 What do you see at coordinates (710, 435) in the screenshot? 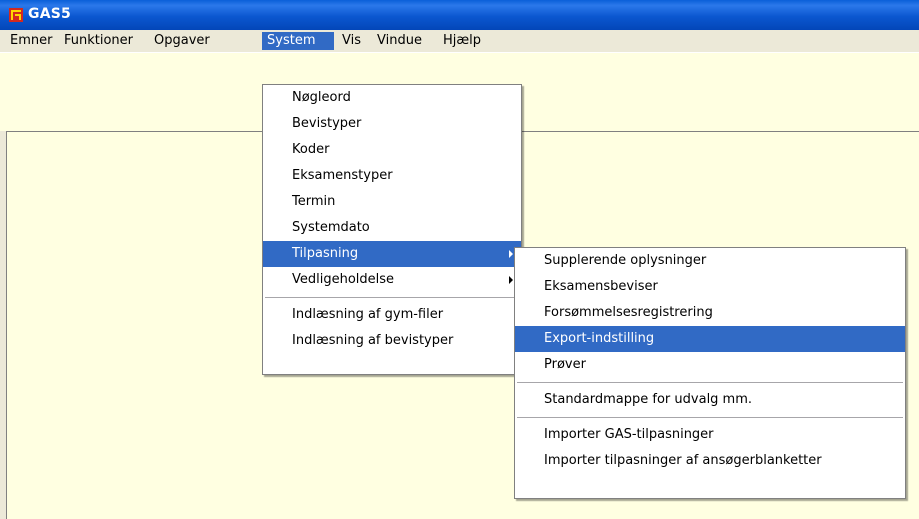
I see `submenu-item-importer-gas-tilpasninger: Importer GAS-tilpasninger` at bounding box center [710, 435].